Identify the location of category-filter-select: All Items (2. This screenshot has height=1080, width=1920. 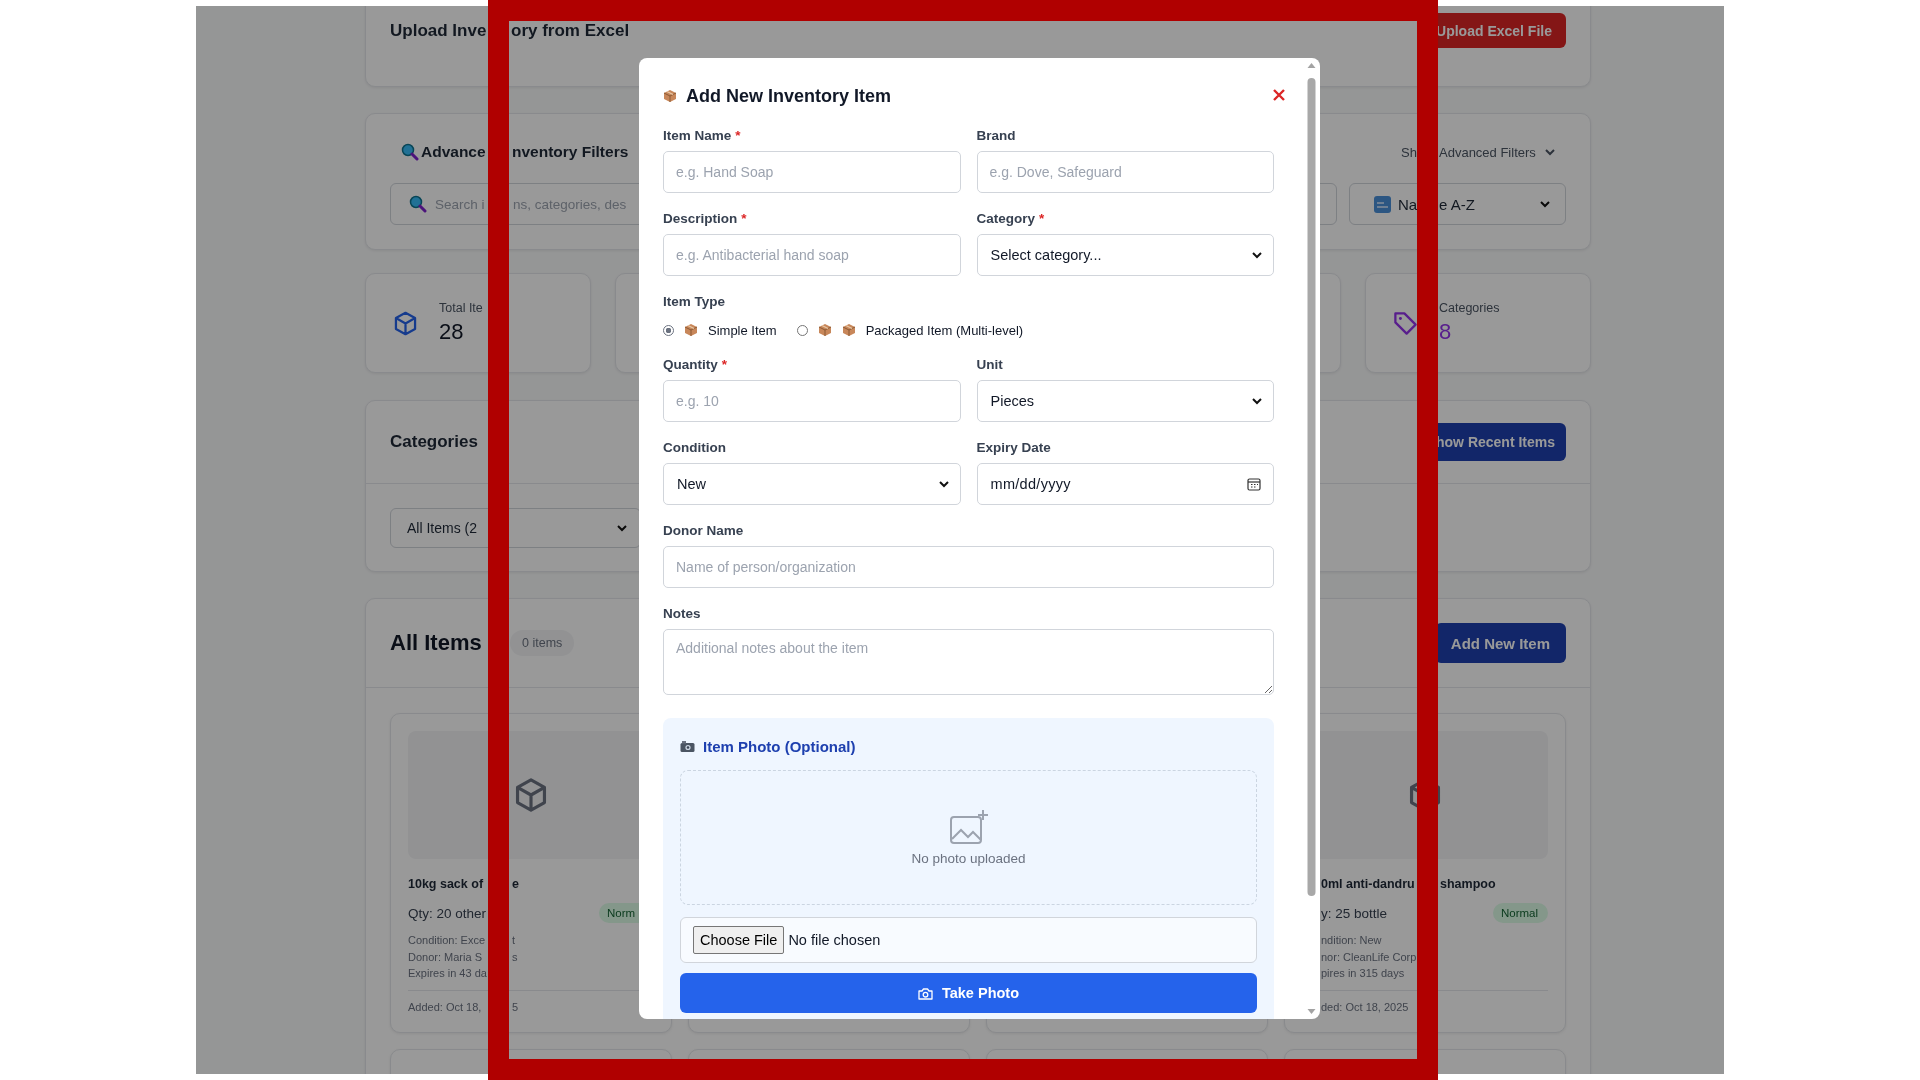
(515, 528).